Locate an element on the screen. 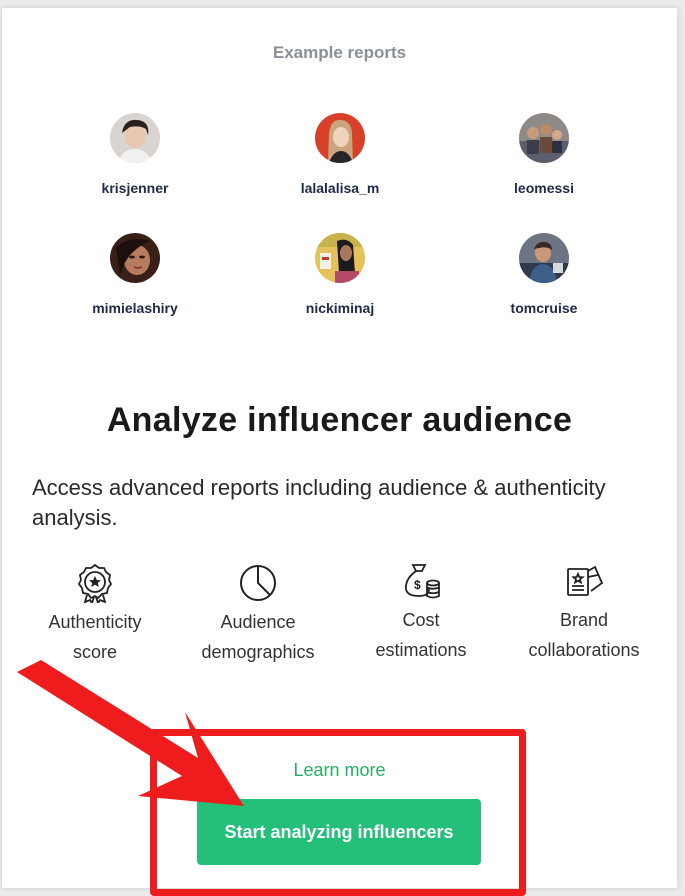  profile-lalalalisa_m: lalalalisa_m is located at coordinates (340, 154).